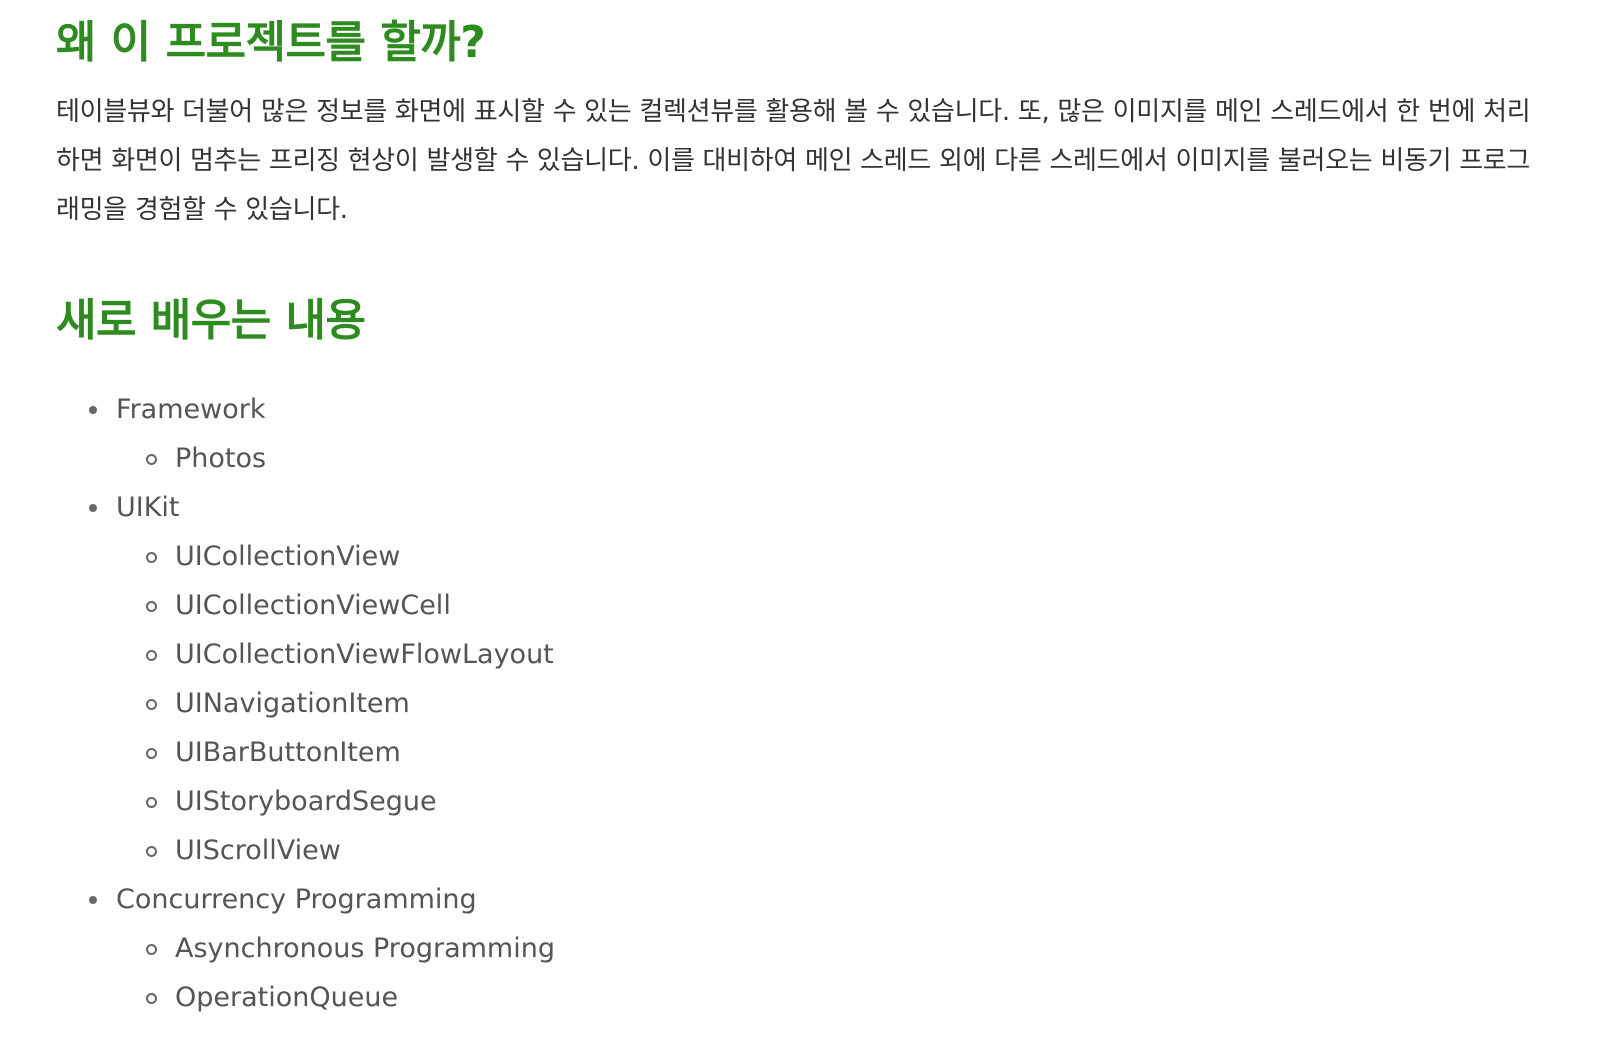  I want to click on list-item: UIBarButtonItem, so click(350, 755).